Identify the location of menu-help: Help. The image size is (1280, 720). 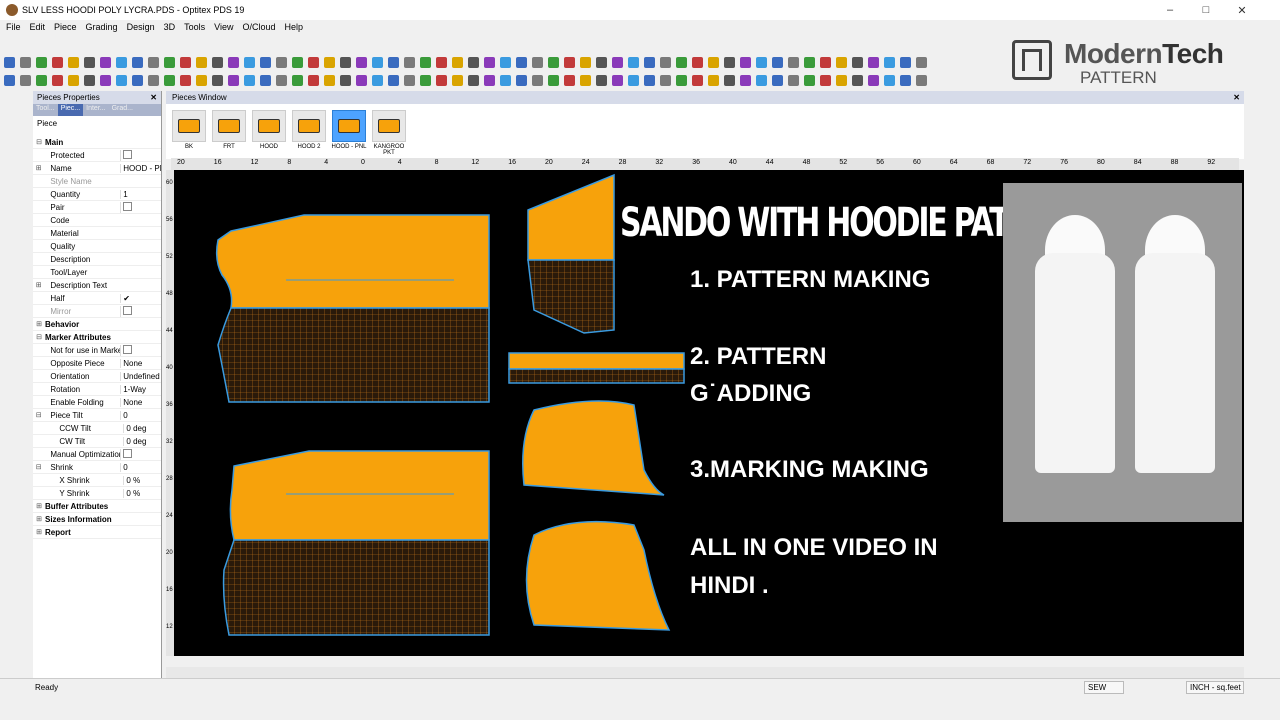
(294, 27).